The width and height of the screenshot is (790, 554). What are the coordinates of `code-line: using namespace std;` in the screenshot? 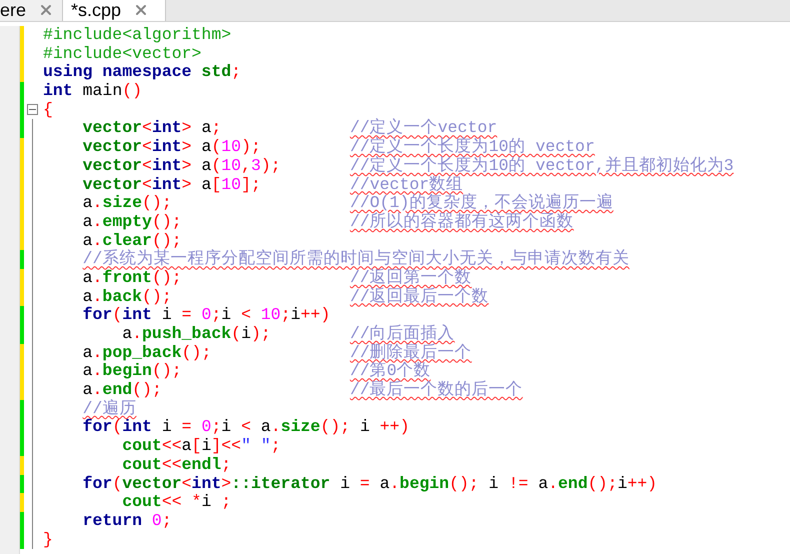 It's located at (142, 72).